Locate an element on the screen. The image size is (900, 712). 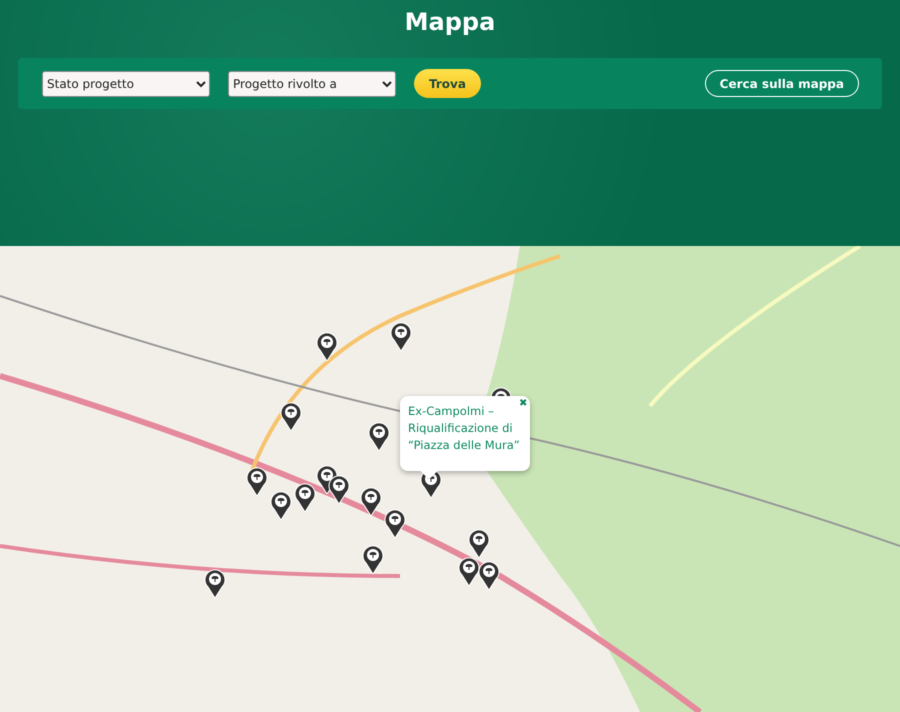
dropdown-select: Progetto rivolto a is located at coordinates (312, 83).